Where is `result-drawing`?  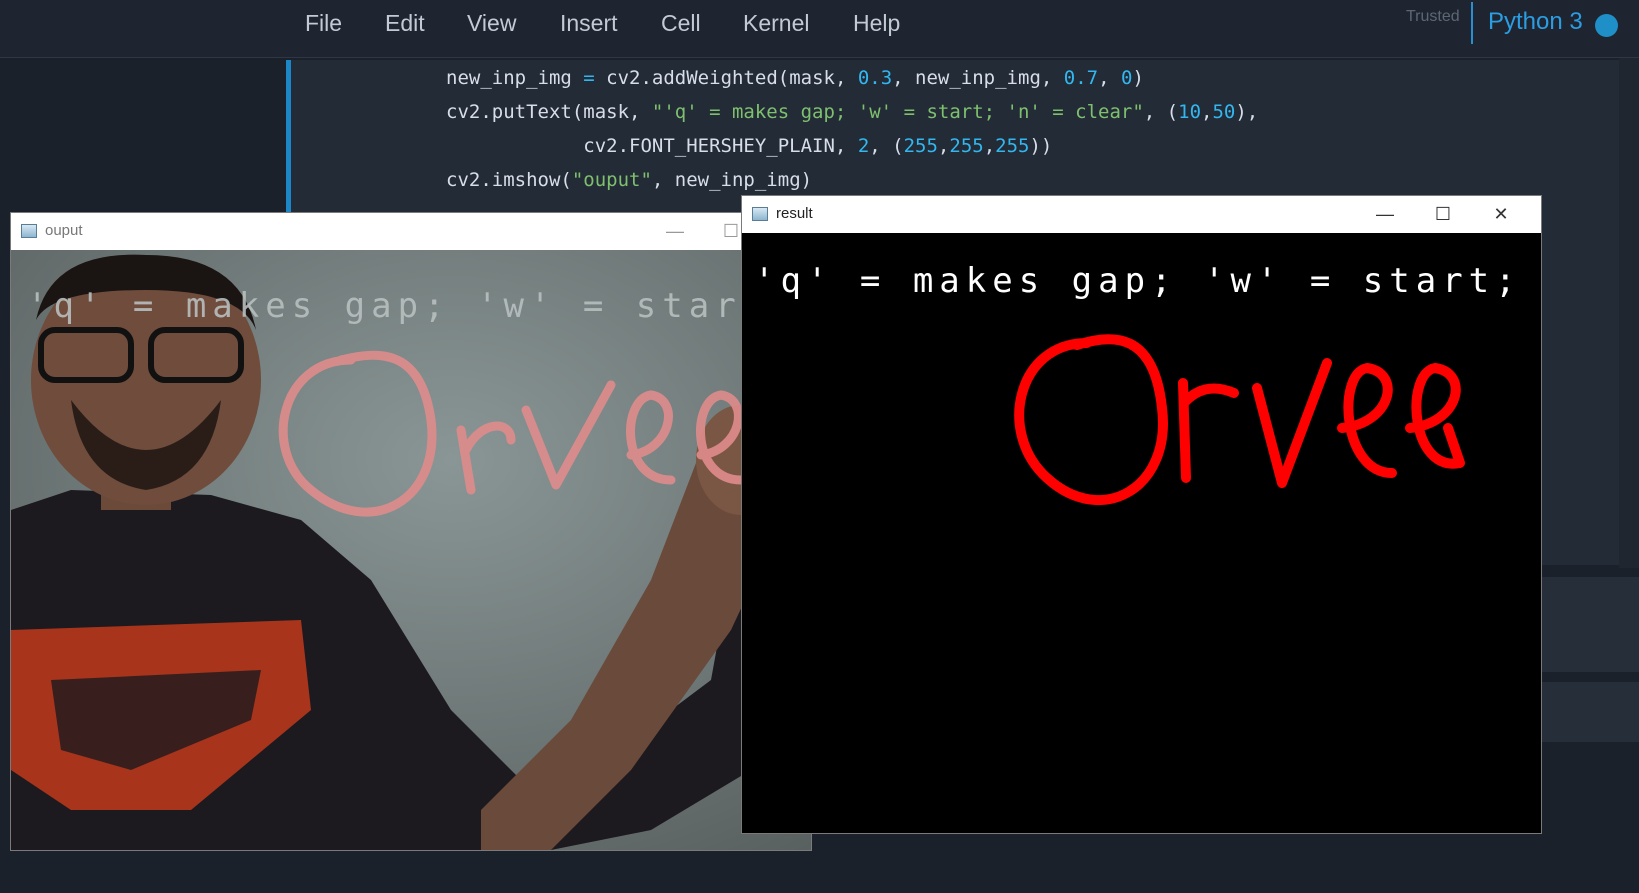 result-drawing is located at coordinates (1239, 420).